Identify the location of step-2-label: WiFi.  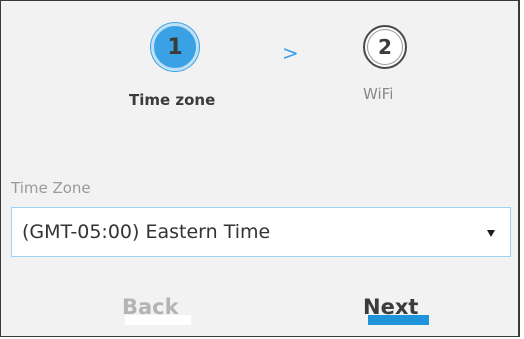
(378, 94).